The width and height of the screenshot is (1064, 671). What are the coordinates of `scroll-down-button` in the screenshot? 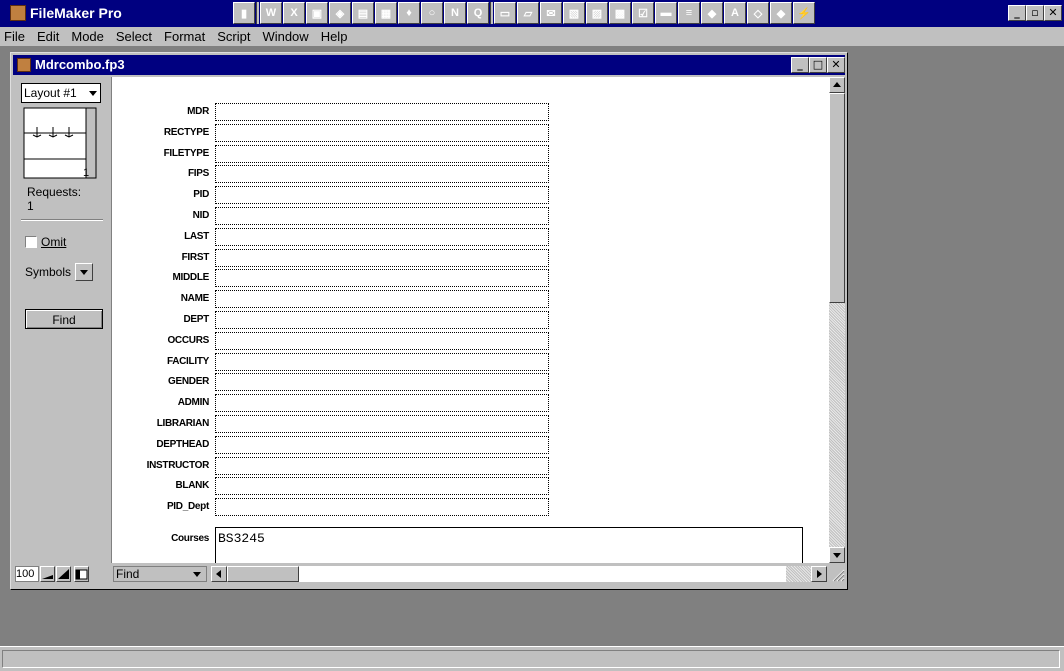 It's located at (837, 555).